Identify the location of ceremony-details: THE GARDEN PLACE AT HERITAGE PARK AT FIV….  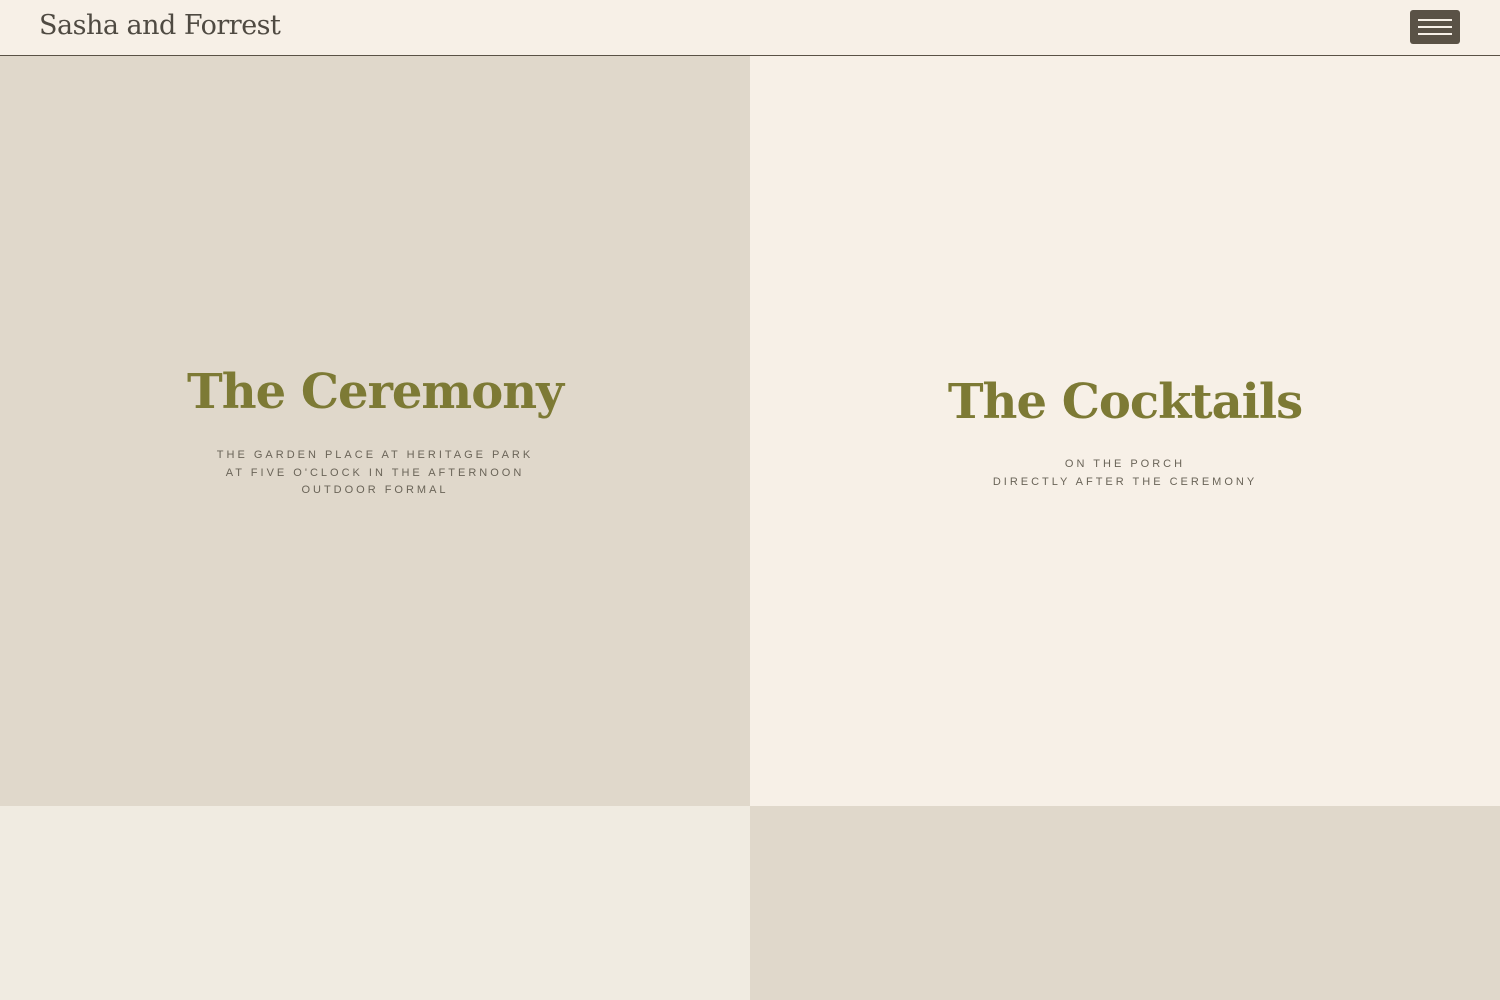
(375, 473).